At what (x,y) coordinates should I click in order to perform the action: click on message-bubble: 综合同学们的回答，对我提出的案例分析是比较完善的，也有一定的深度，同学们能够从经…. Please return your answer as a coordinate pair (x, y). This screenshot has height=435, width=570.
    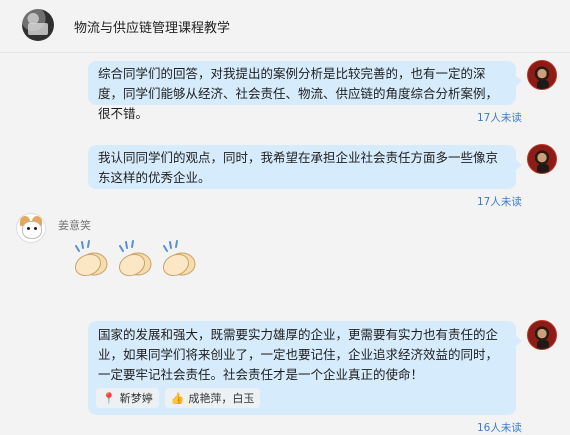
    Looking at the image, I should click on (305, 91).